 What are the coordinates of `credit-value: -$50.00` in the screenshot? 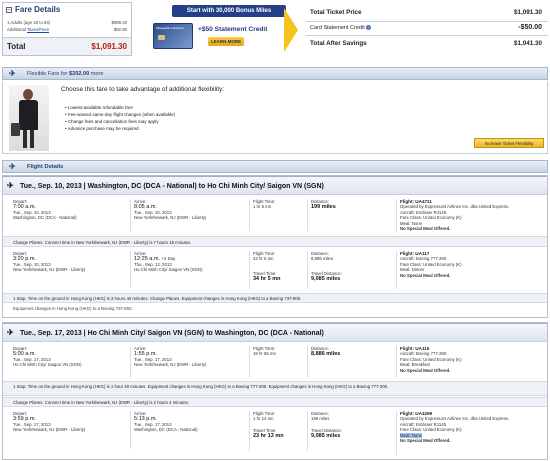 It's located at (530, 27).